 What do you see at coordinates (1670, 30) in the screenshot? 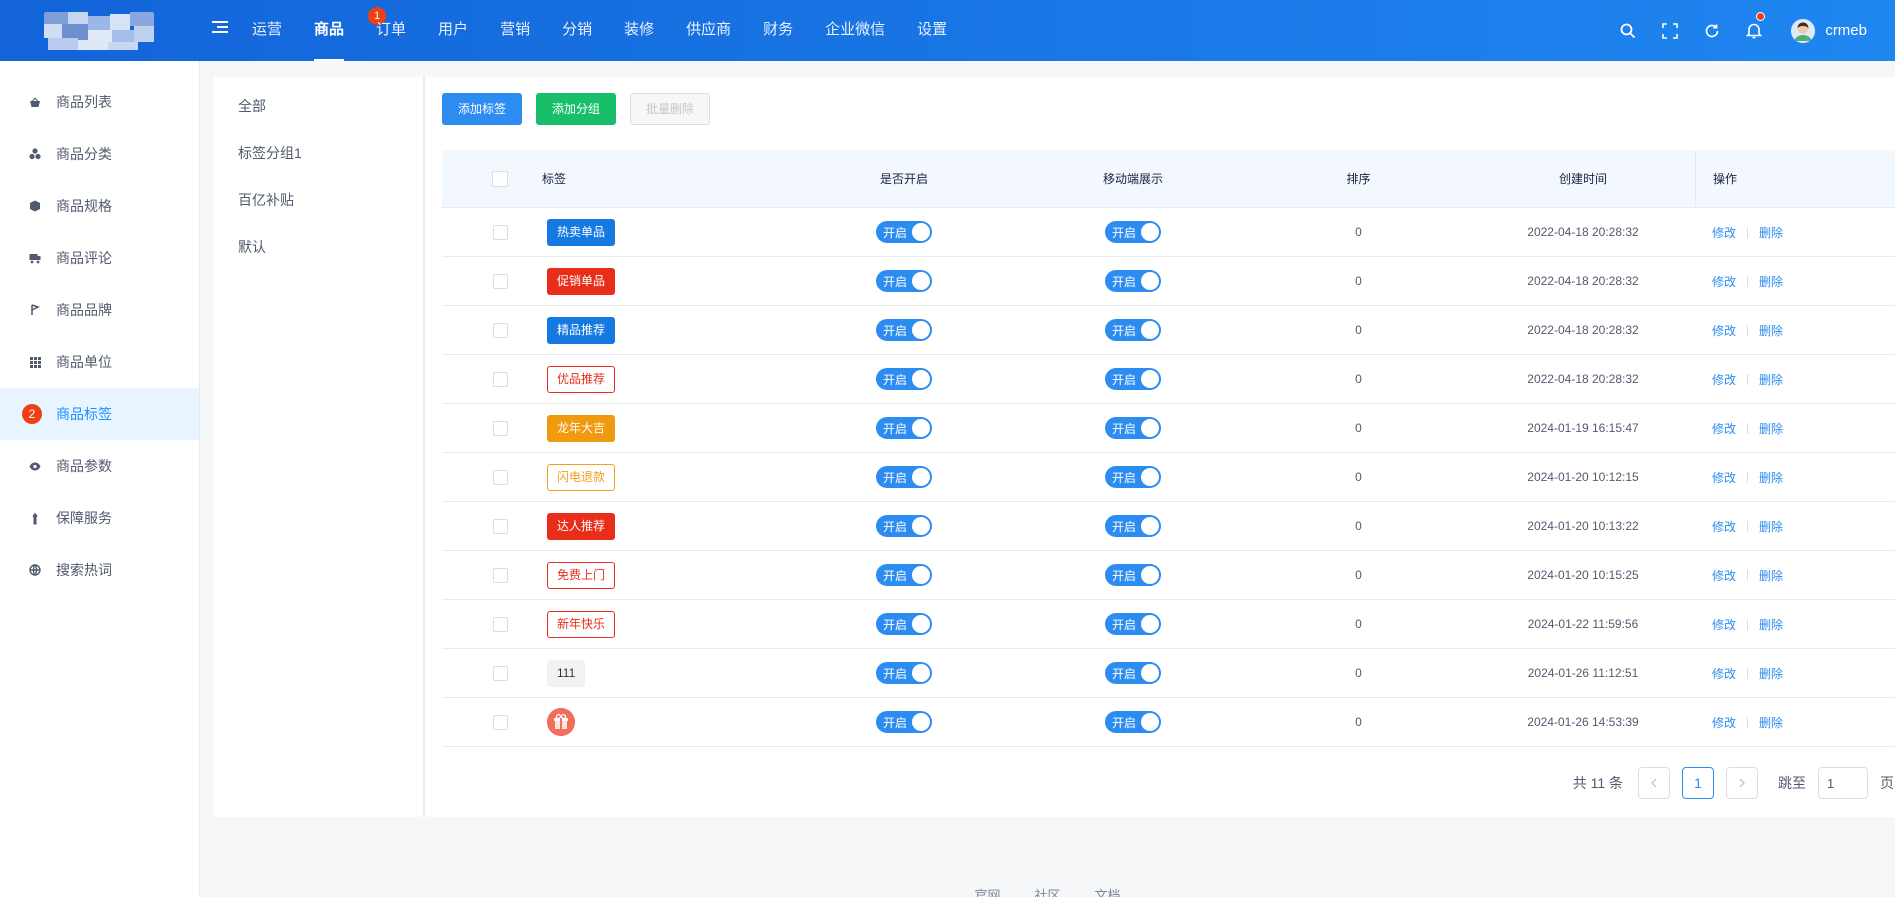
I see `fullscreen-icon` at bounding box center [1670, 30].